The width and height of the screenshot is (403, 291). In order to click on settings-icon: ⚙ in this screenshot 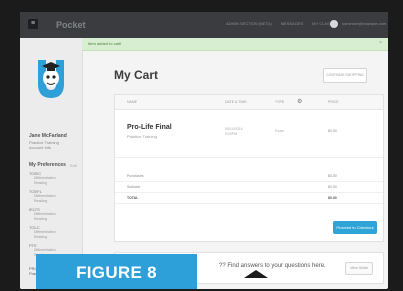, I will do `click(299, 101)`.